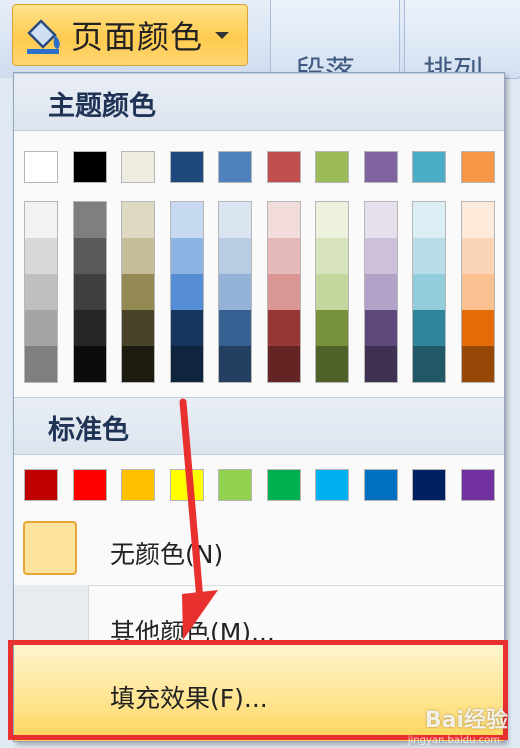 The width and height of the screenshot is (520, 748). I want to click on page-color-label: 页面颜色, so click(137, 37).